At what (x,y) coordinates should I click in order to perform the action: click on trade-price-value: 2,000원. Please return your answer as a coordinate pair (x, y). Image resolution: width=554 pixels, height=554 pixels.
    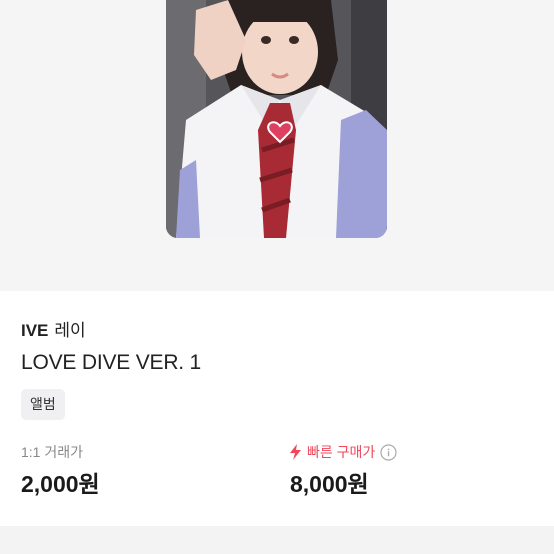
    Looking at the image, I should click on (60, 484).